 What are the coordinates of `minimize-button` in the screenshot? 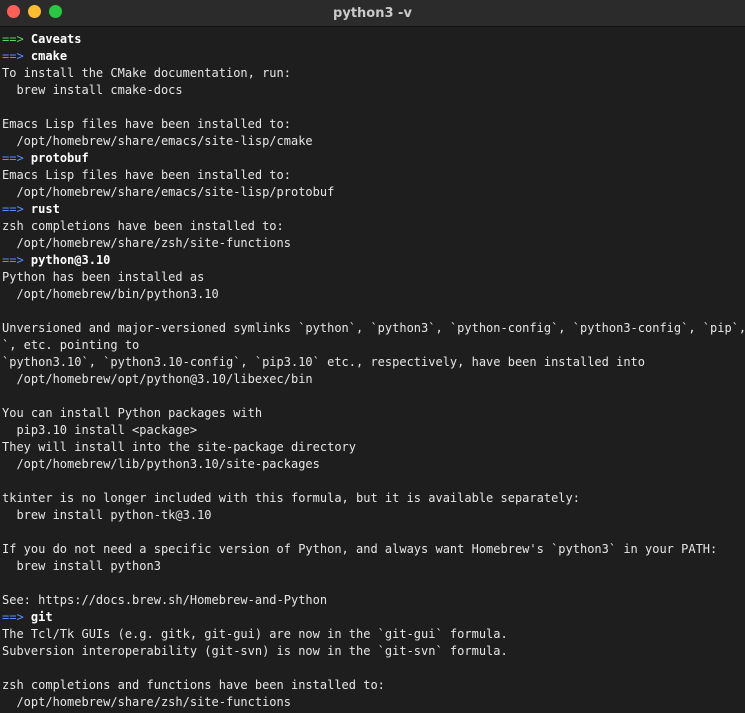 It's located at (34, 11).